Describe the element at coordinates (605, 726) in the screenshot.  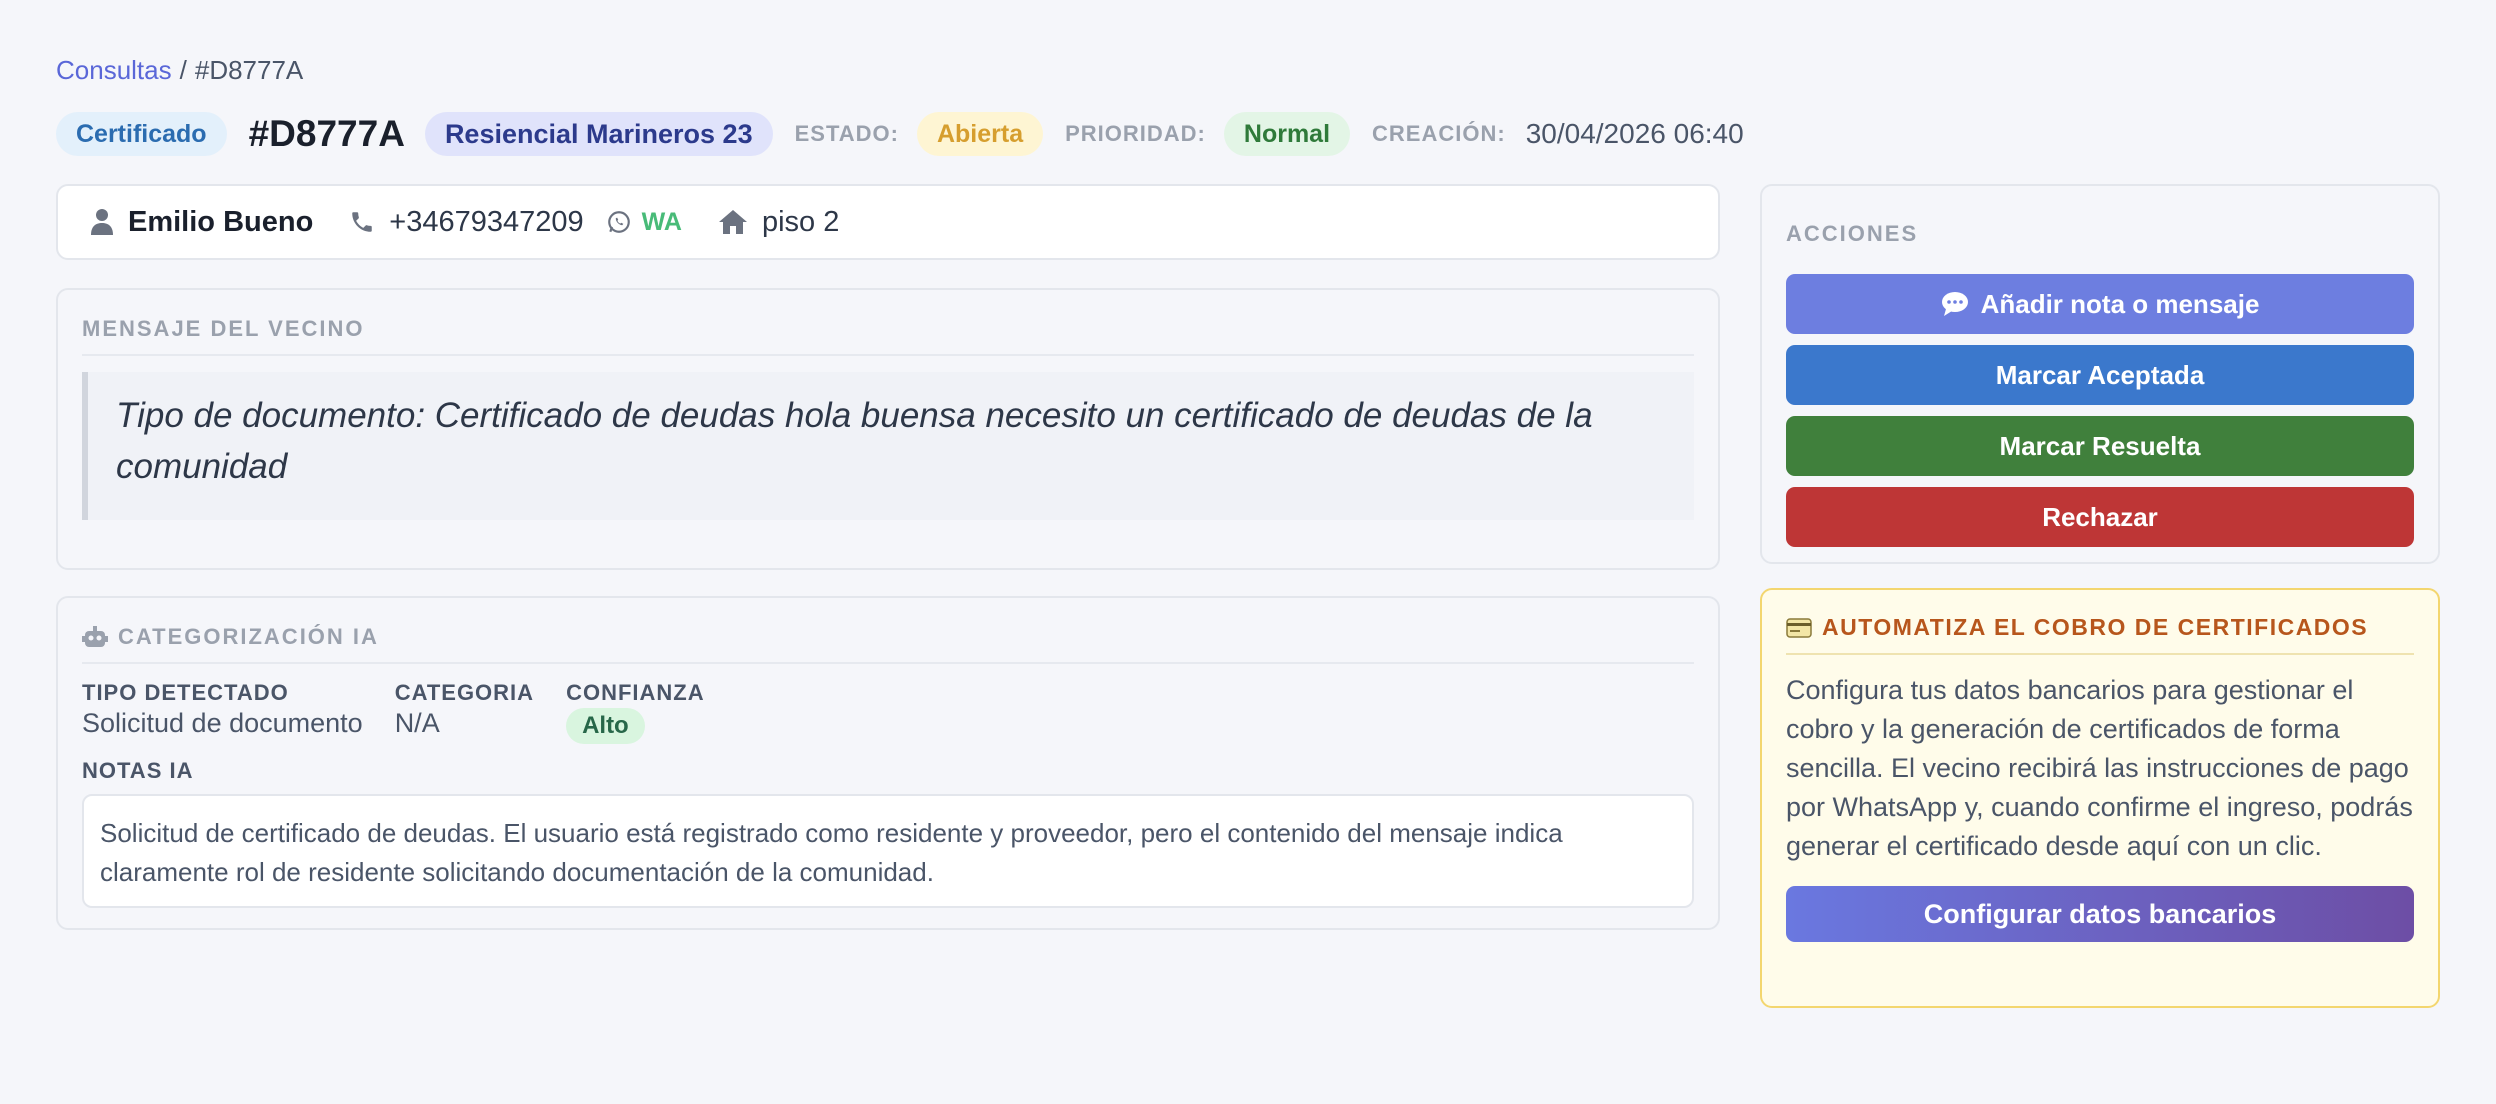
I see `confidence-badge: Alto` at that location.